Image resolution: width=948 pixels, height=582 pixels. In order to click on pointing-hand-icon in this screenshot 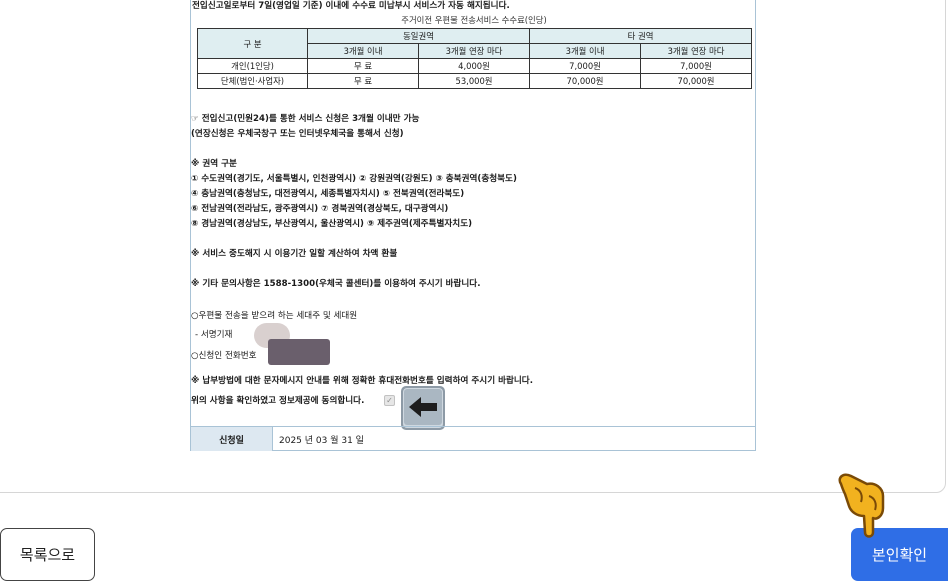, I will do `click(861, 505)`.